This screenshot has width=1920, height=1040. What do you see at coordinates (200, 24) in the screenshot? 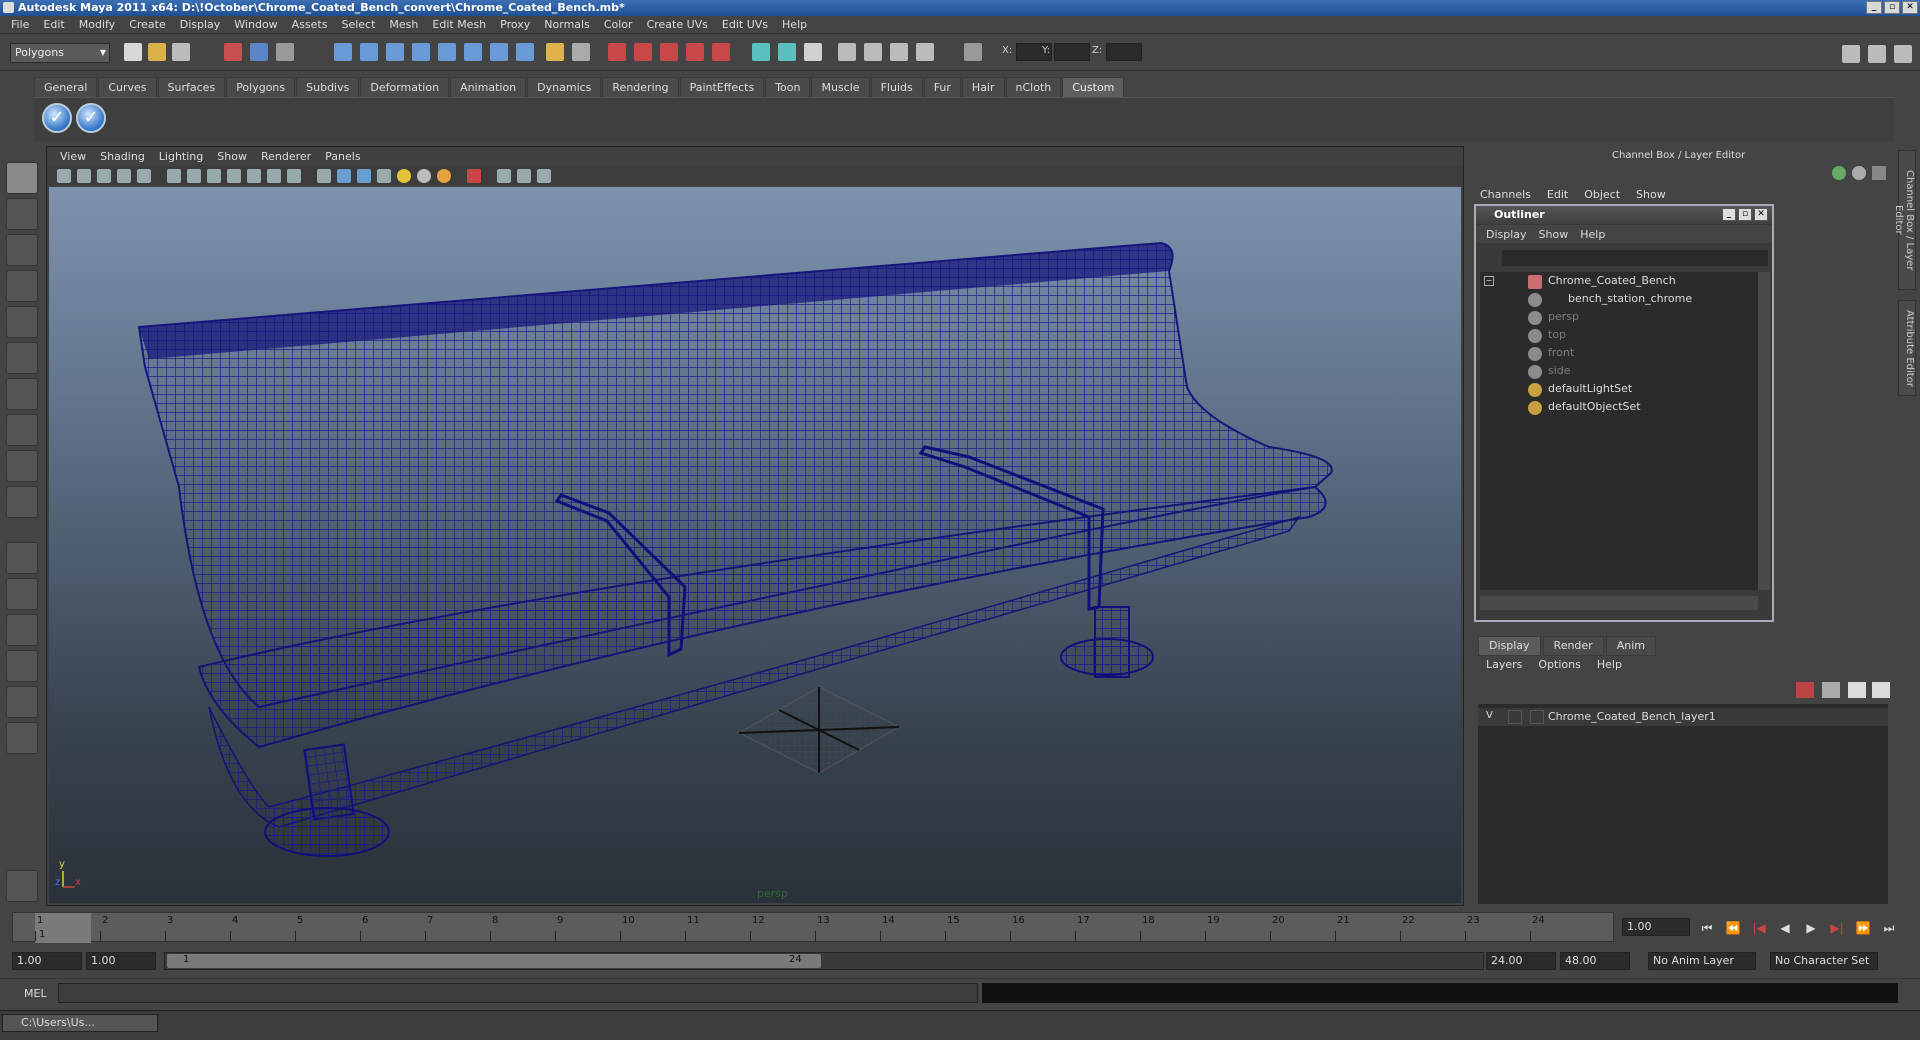
I see `menu-display: Display` at bounding box center [200, 24].